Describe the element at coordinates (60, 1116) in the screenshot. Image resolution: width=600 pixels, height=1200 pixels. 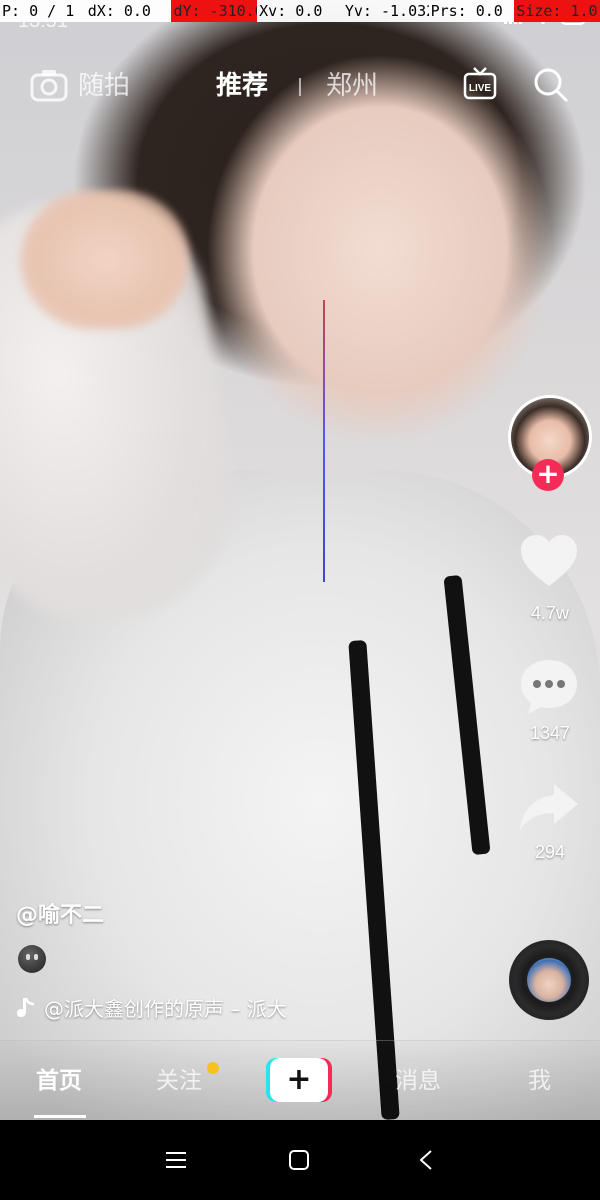
I see `active-tab-indicator` at that location.